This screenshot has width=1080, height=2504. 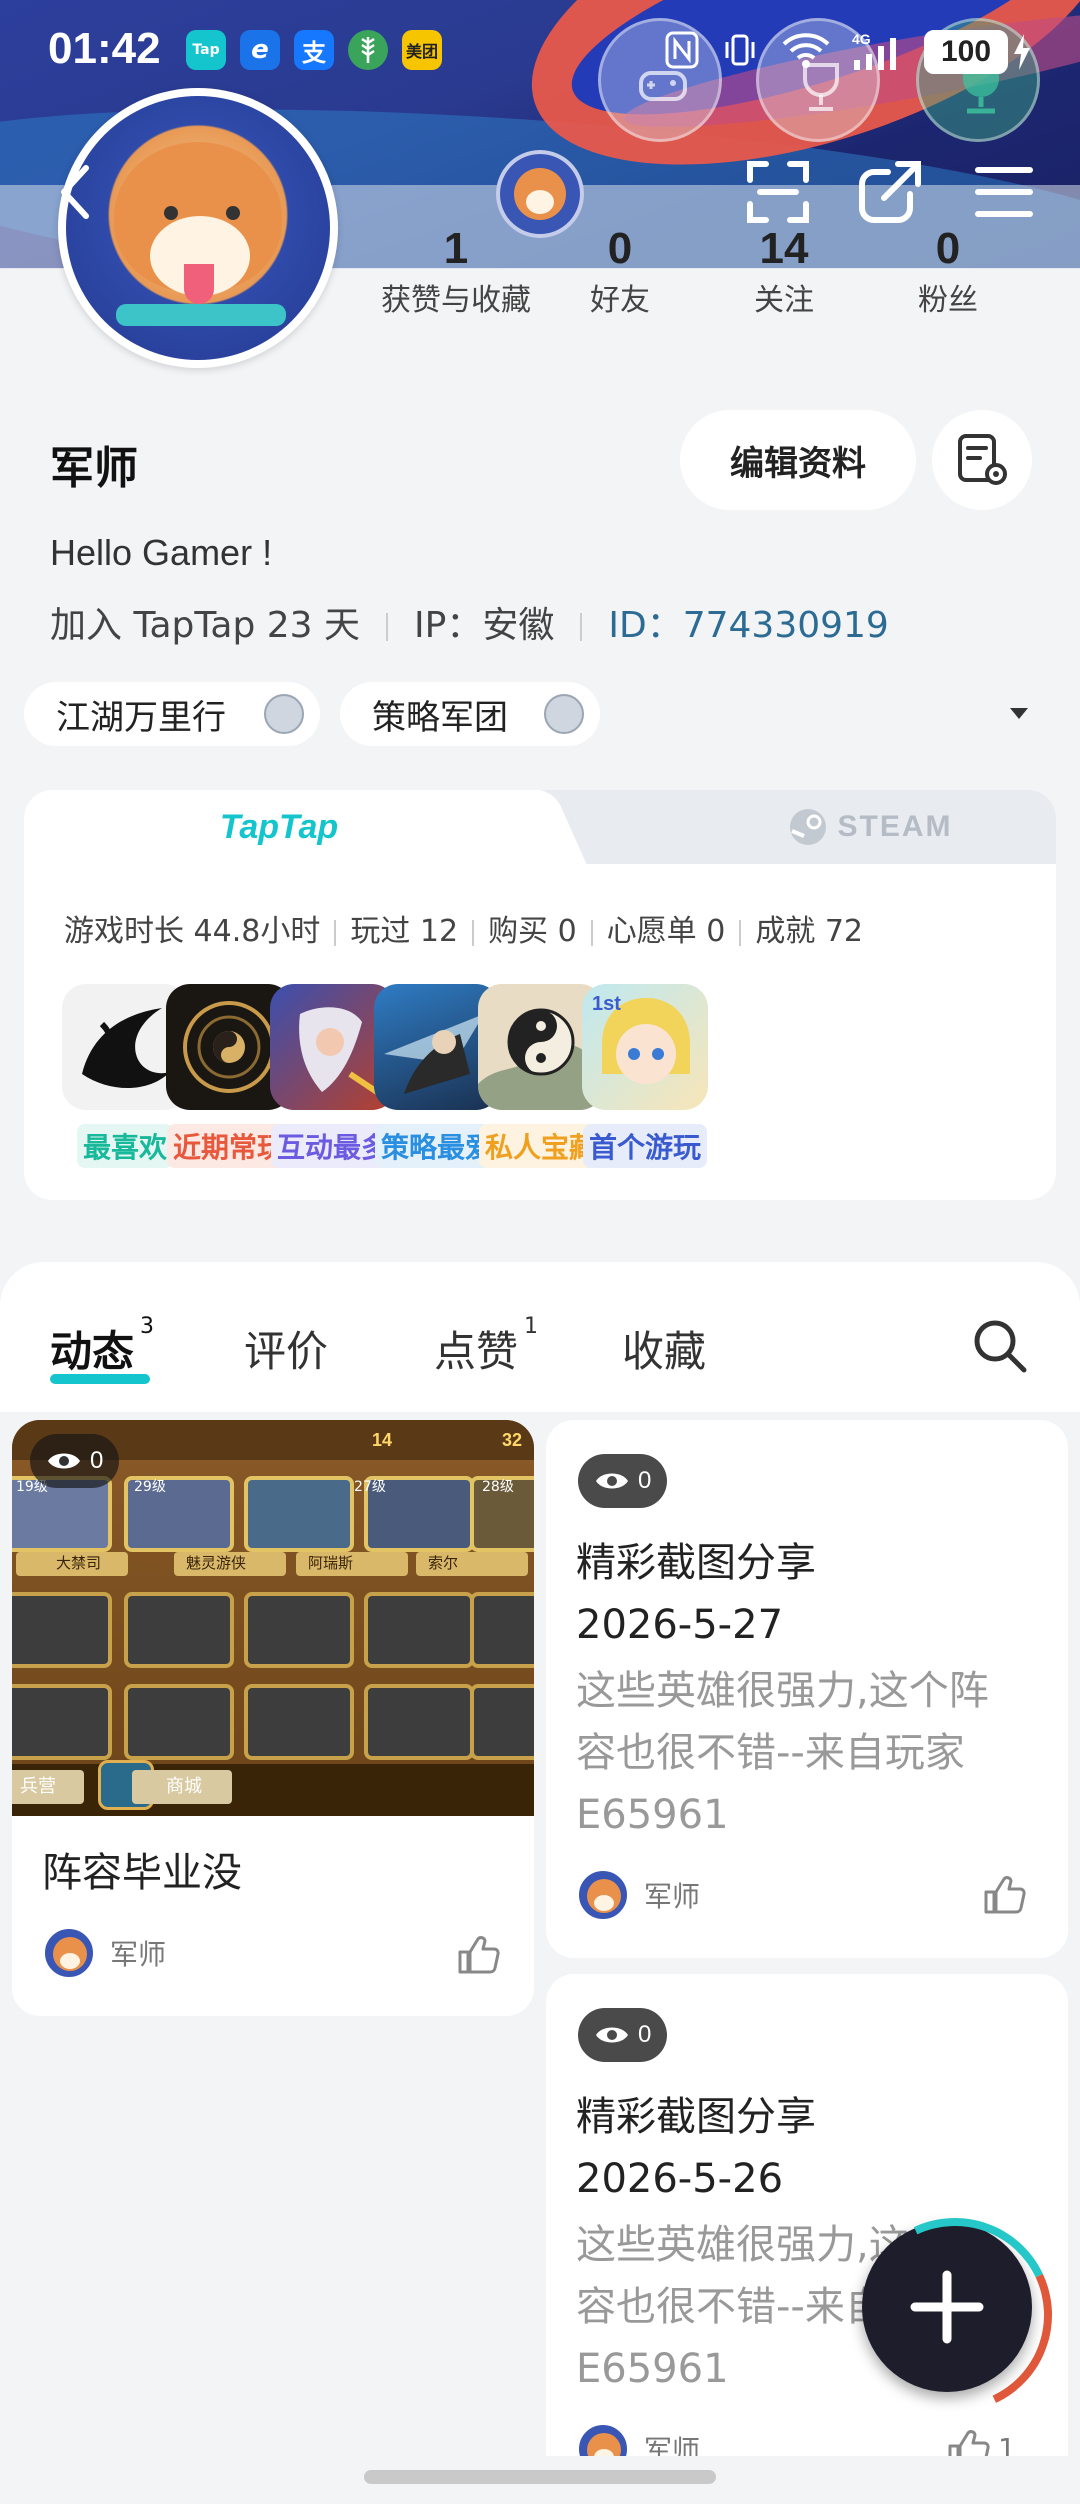 I want to click on meituan-icon: 美团, so click(x=422, y=50).